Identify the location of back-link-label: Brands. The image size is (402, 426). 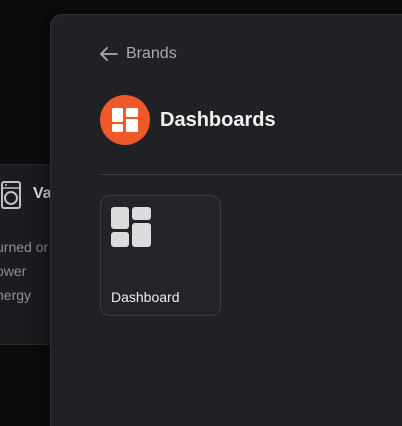
(151, 53).